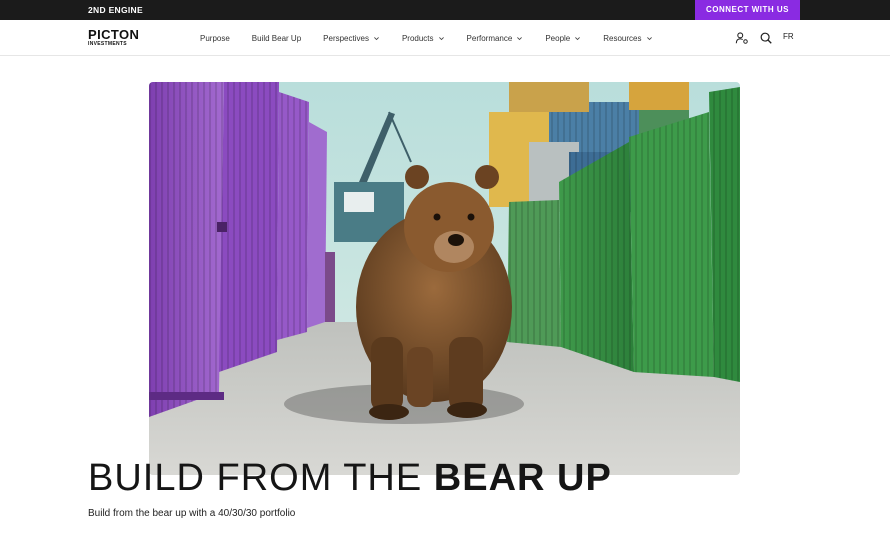  Describe the element at coordinates (114, 34) in the screenshot. I see `logo-name: PICTON` at that location.